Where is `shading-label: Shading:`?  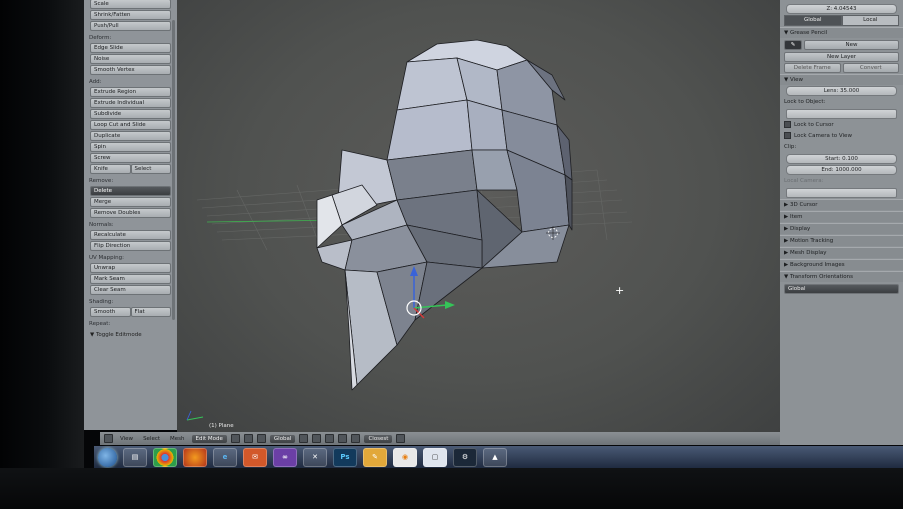 shading-label: Shading: is located at coordinates (101, 302).